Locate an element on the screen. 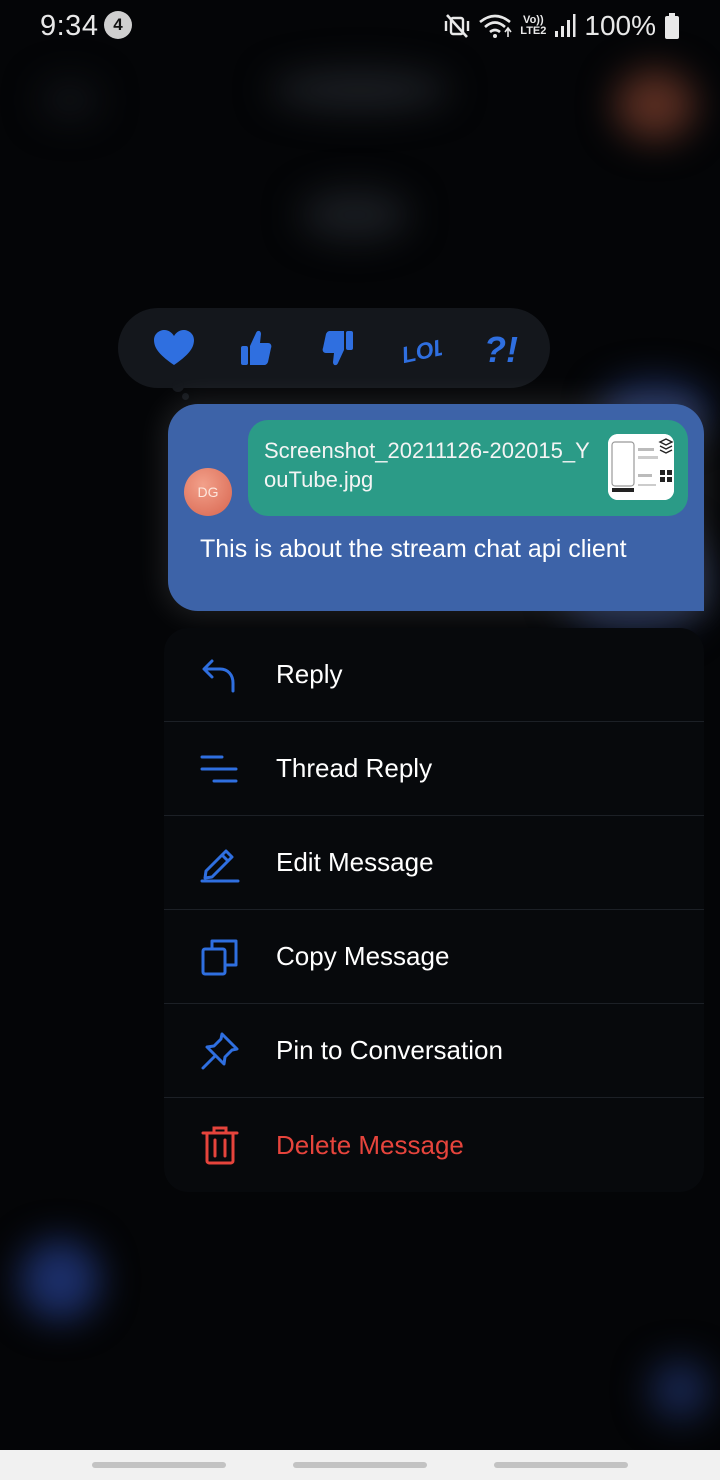  wow-text: ?! is located at coordinates (501, 348).